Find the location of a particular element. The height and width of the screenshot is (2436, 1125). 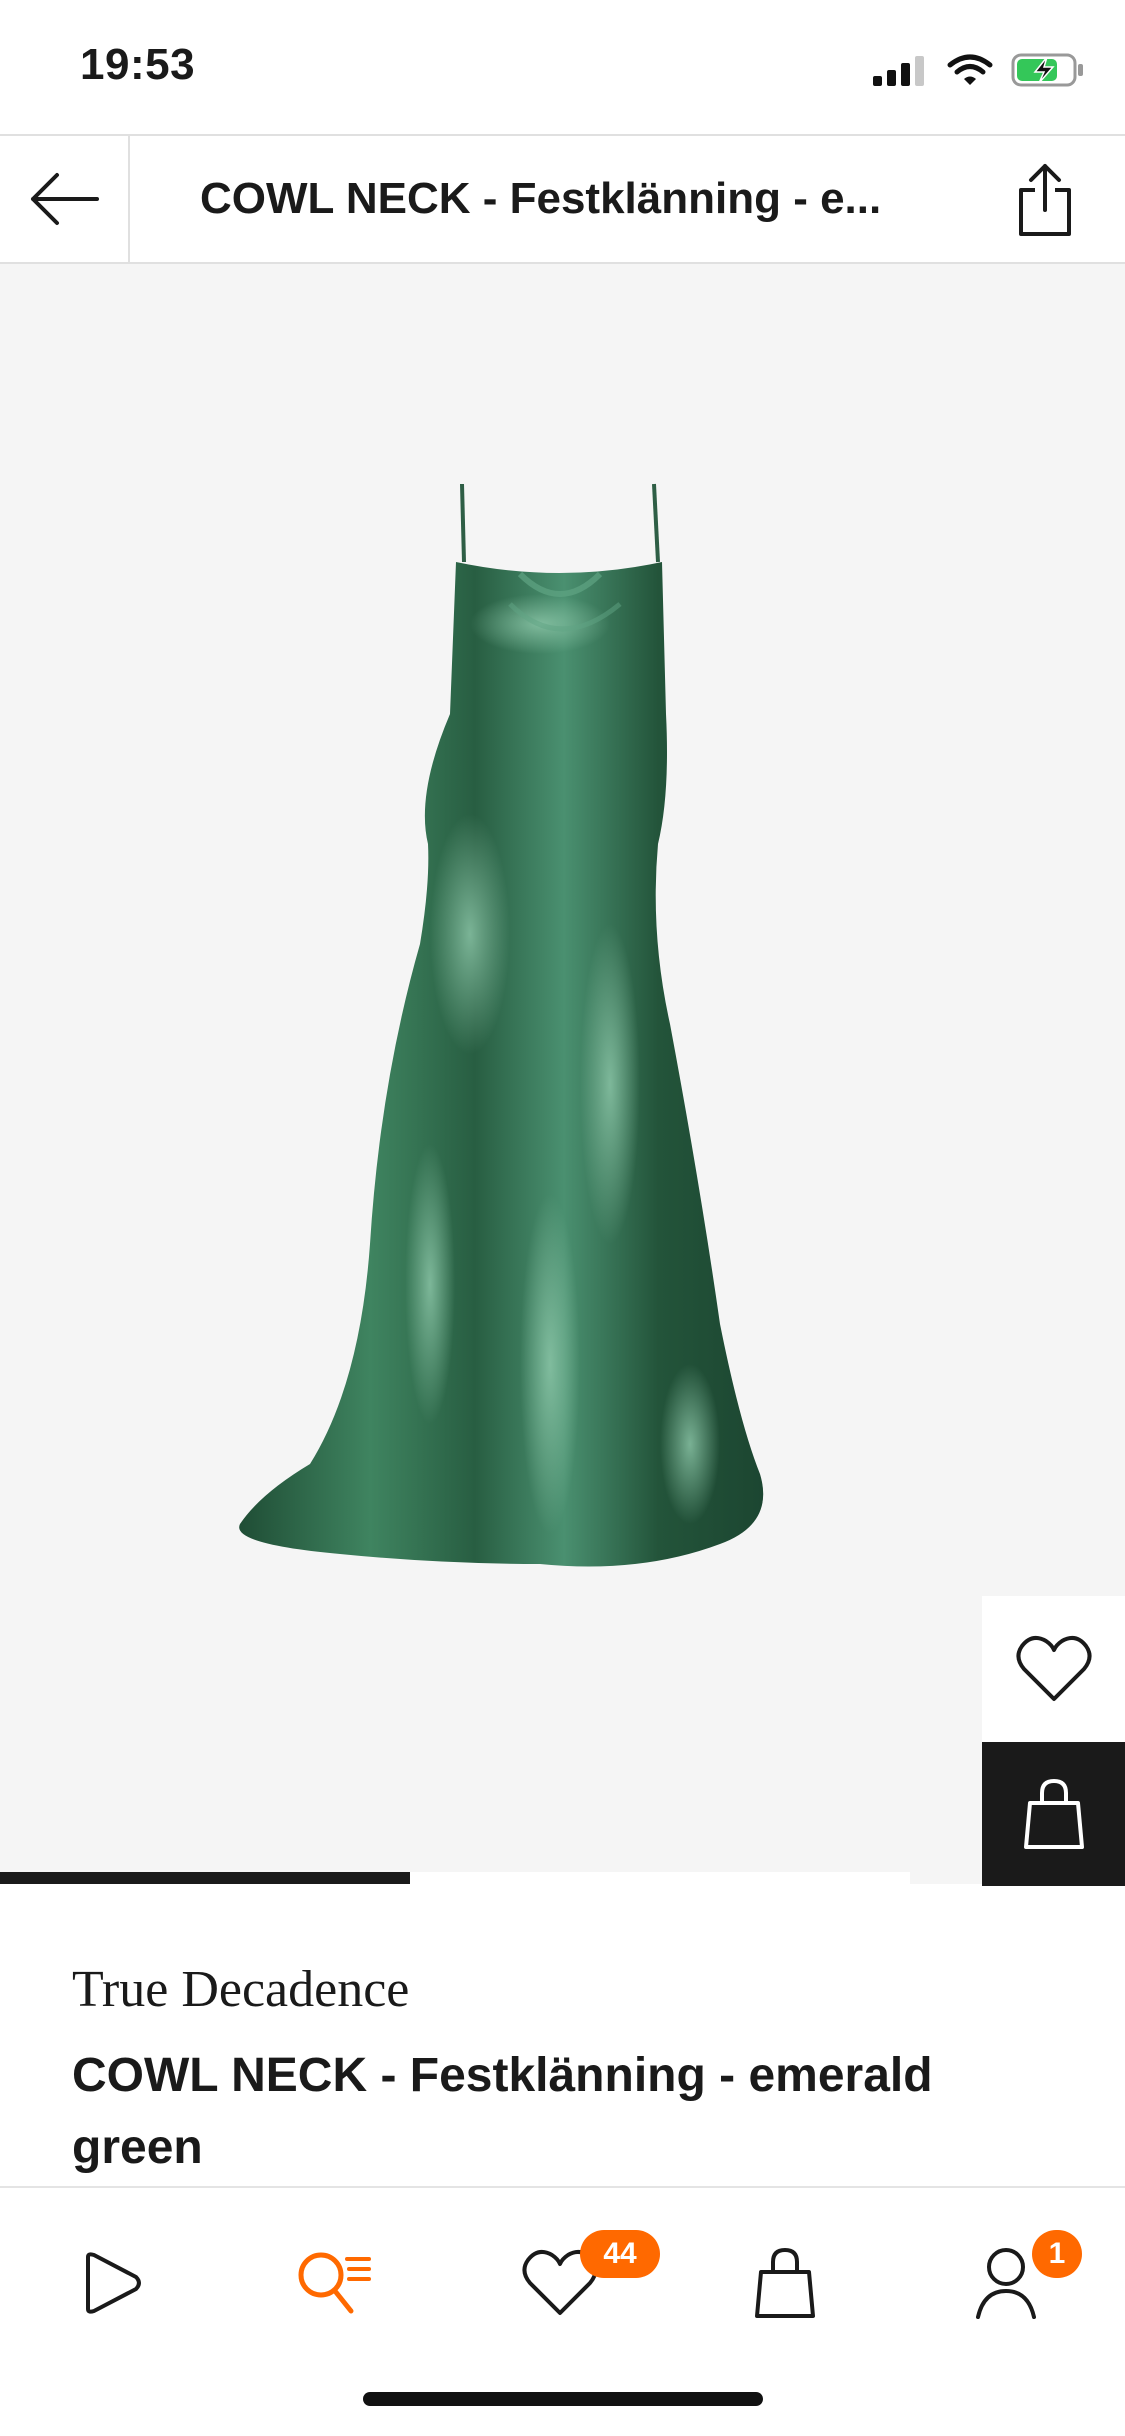

search-list-icon is located at coordinates (334, 2283).